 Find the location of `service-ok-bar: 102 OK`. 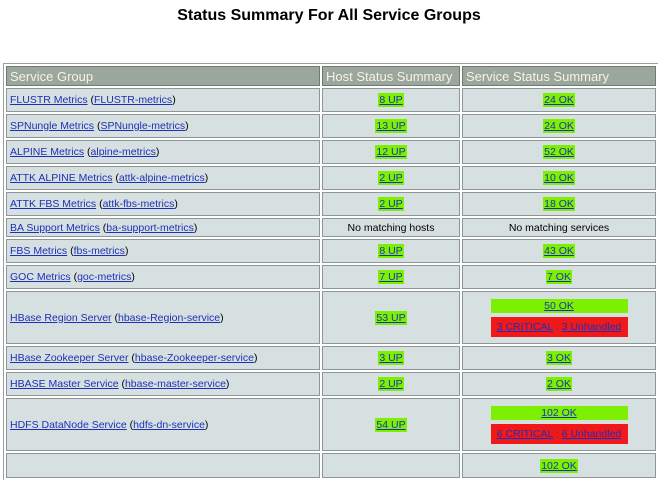

service-ok-bar: 102 OK is located at coordinates (559, 412).